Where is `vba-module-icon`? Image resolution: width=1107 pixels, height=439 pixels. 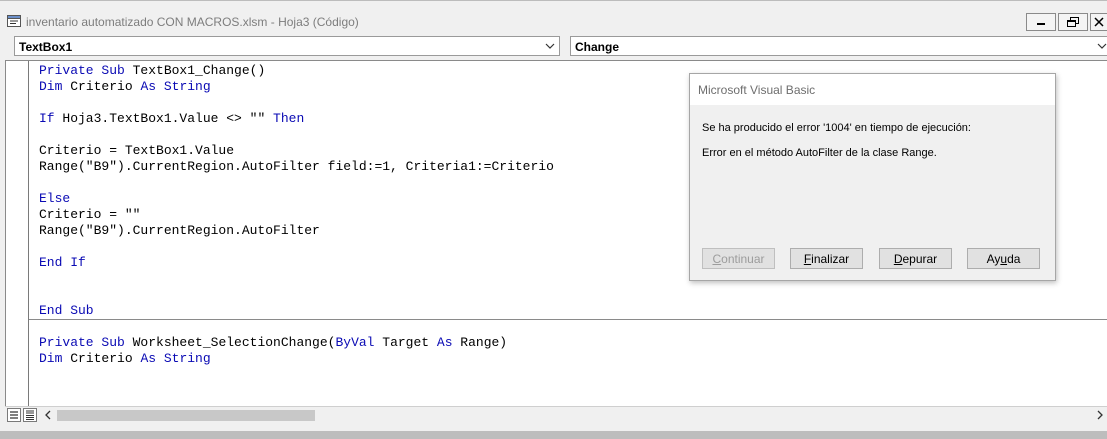
vba-module-icon is located at coordinates (14, 21).